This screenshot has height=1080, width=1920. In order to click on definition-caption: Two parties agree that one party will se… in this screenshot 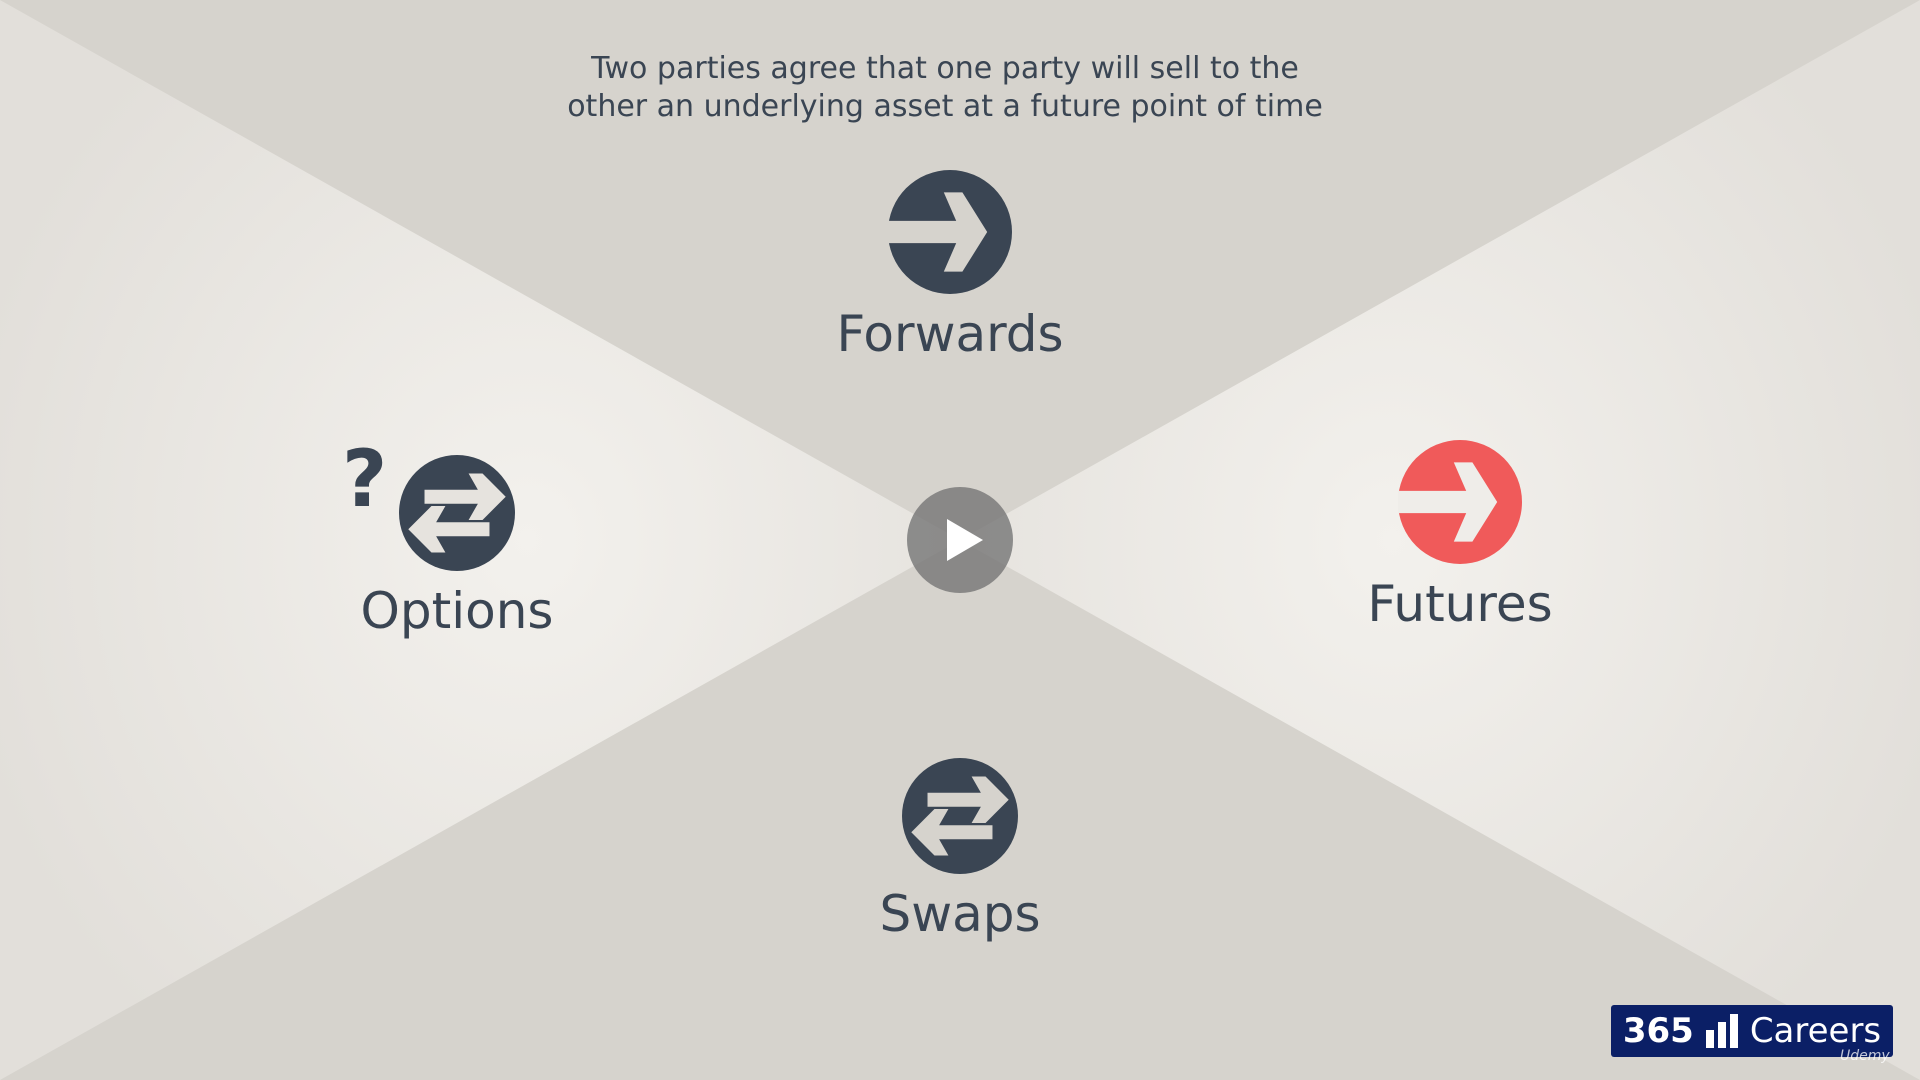, I will do `click(945, 88)`.